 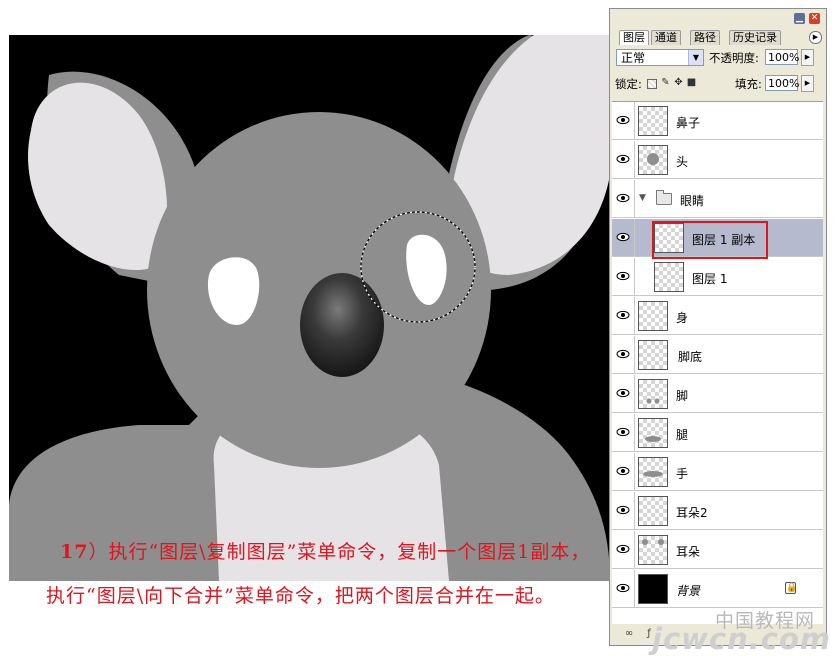 What do you see at coordinates (695, 57) in the screenshot?
I see `chevron-down-icon: ▼` at bounding box center [695, 57].